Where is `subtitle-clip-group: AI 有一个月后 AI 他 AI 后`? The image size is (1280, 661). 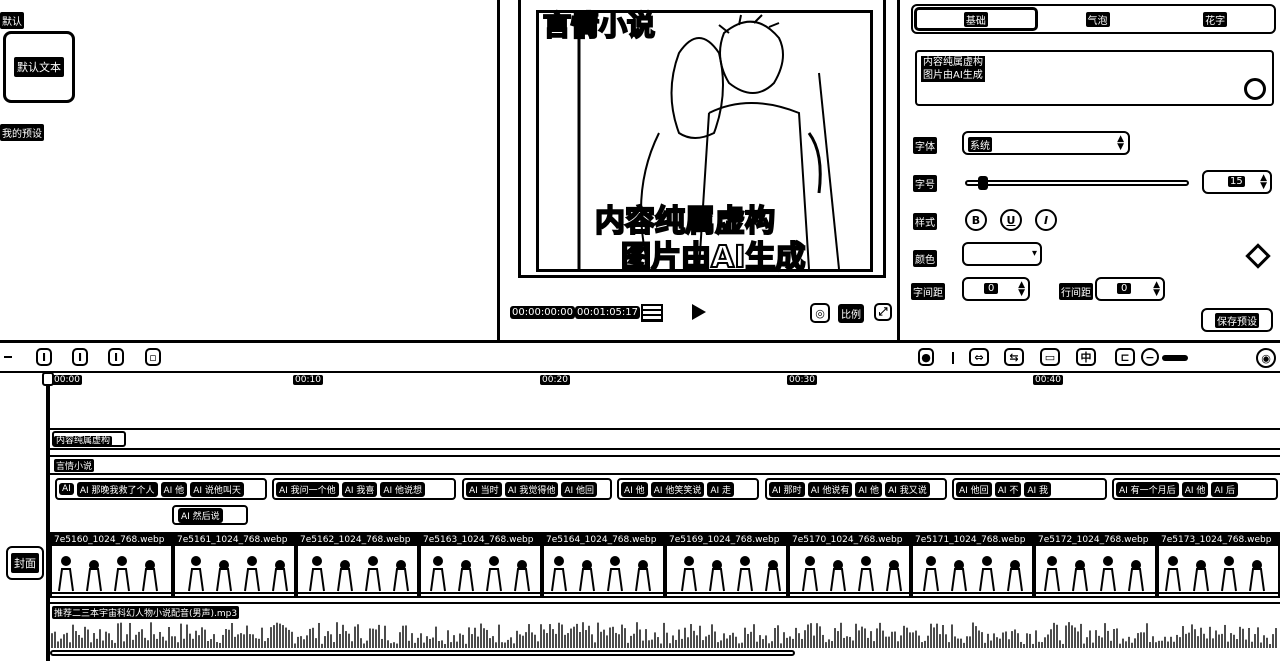 subtitle-clip-group: AI 有一个月后 AI 他 AI 后 is located at coordinates (1195, 489).